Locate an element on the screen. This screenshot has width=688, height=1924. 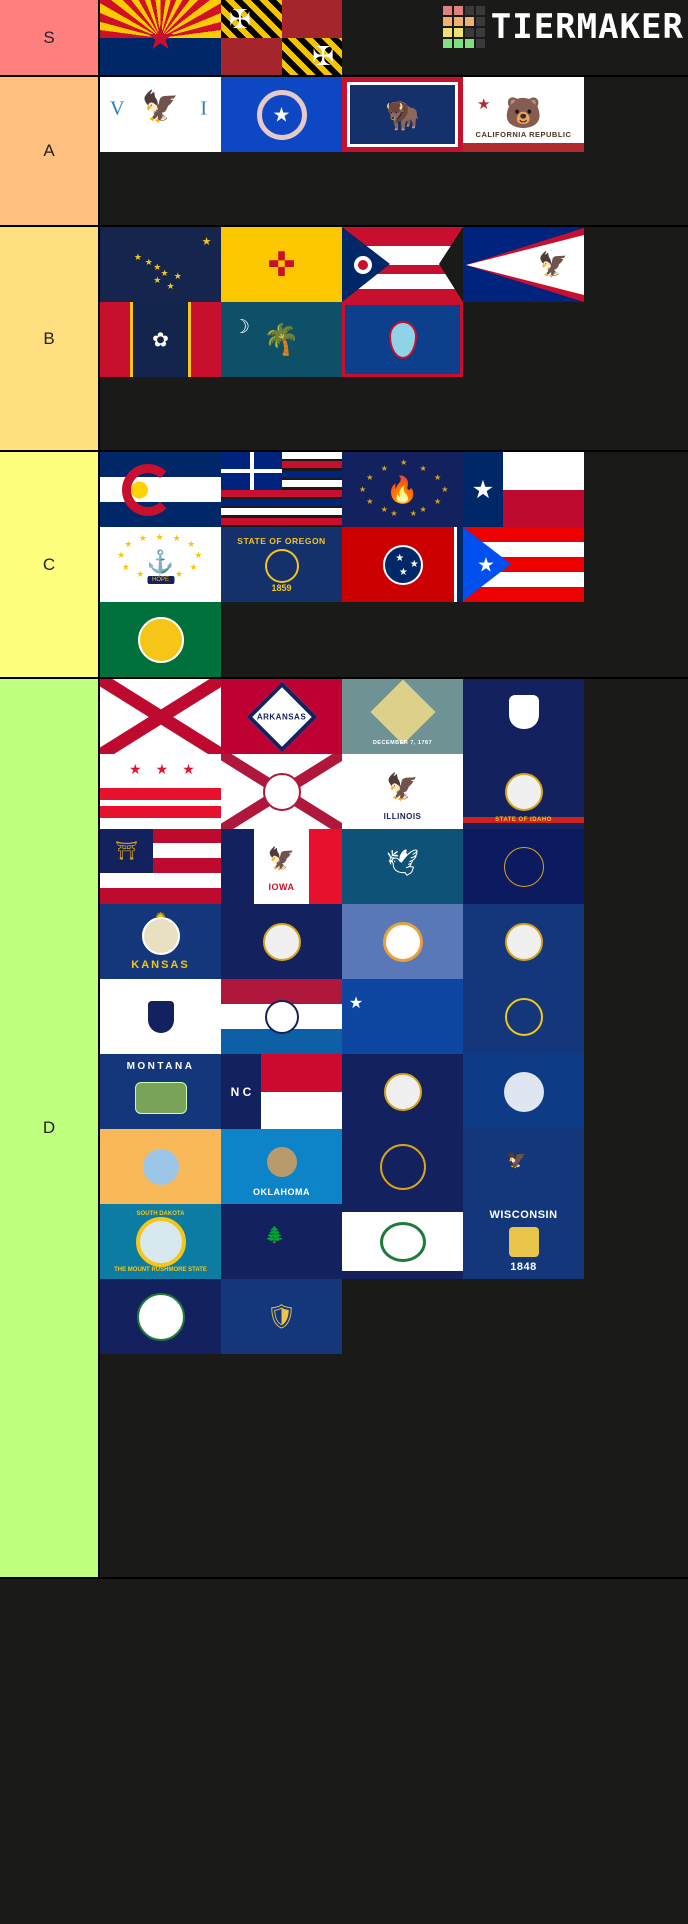
tier-item-mt: MONTANA is located at coordinates (160, 1091).